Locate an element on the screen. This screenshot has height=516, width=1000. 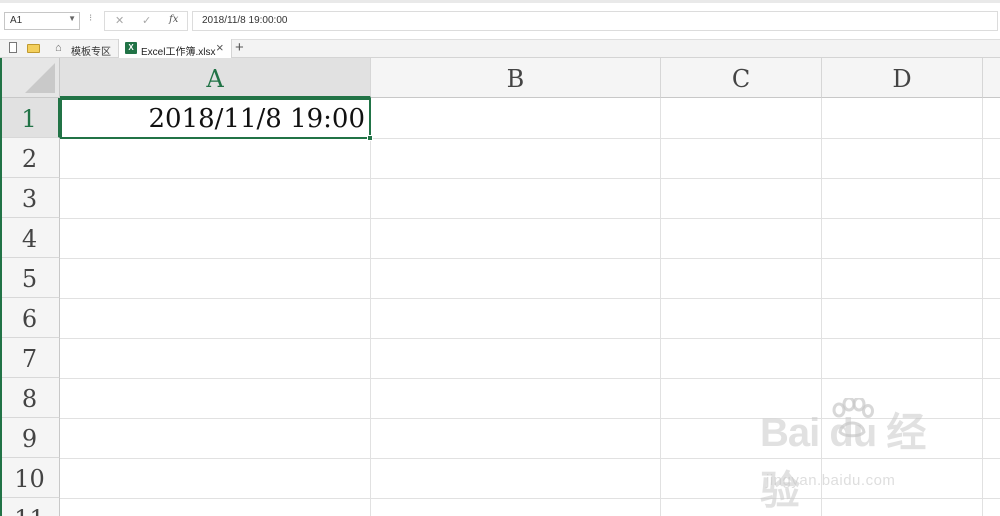
row-header-6: 6 is located at coordinates (30, 318).